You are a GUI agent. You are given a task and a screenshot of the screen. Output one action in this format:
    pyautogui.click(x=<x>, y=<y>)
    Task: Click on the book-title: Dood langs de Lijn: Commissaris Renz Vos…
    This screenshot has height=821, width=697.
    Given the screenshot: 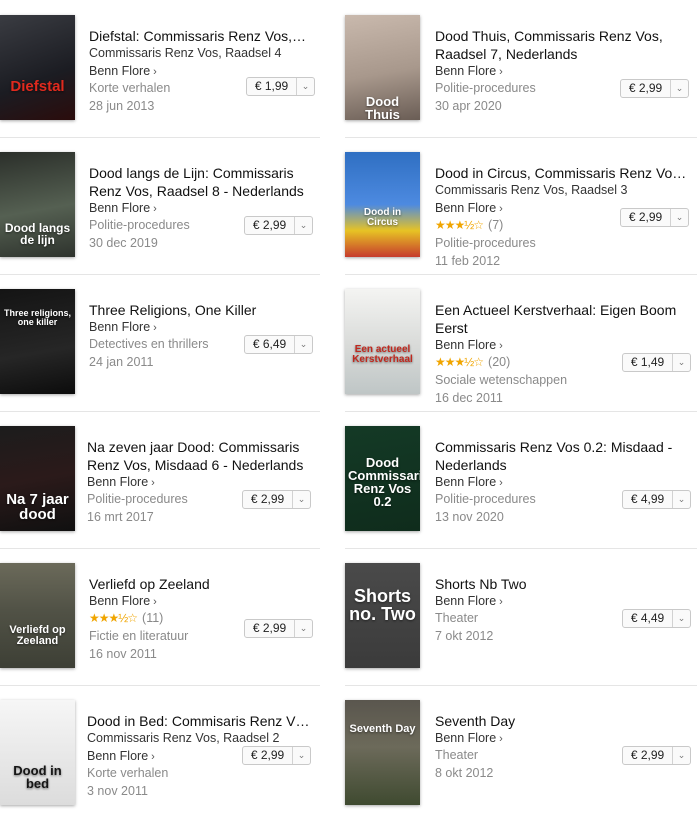 What is the action you would take?
    pyautogui.click(x=203, y=182)
    